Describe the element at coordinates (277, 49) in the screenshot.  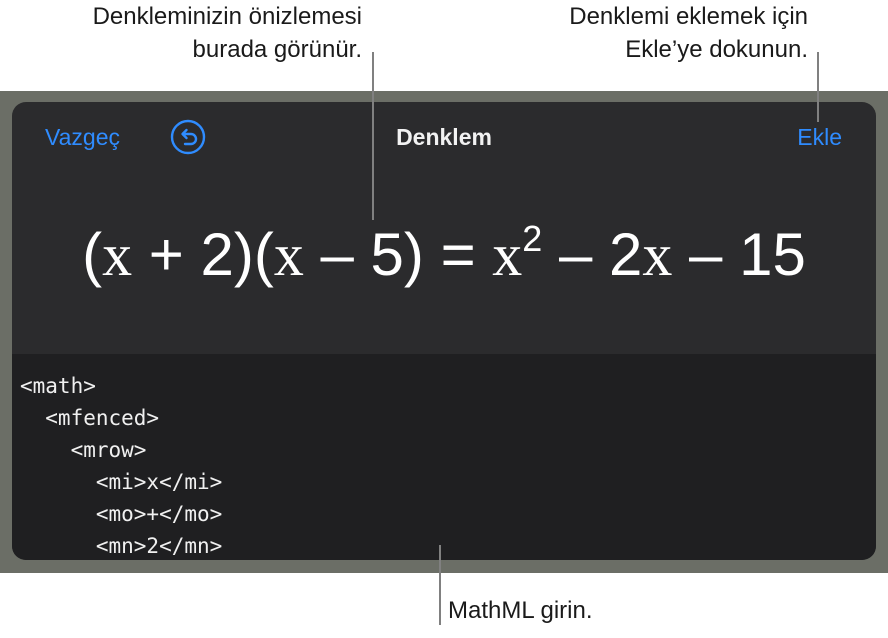
I see `callout-preview-line-2: burada görünür.` at that location.